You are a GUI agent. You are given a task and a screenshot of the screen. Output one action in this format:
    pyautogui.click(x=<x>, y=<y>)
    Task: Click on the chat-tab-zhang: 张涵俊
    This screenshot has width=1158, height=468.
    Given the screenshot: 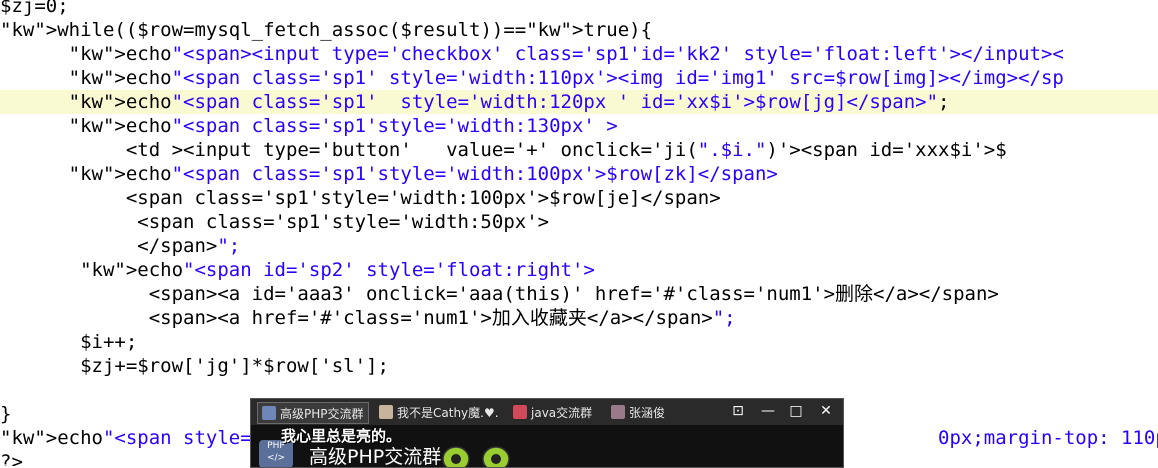 What is the action you would take?
    pyautogui.click(x=638, y=412)
    